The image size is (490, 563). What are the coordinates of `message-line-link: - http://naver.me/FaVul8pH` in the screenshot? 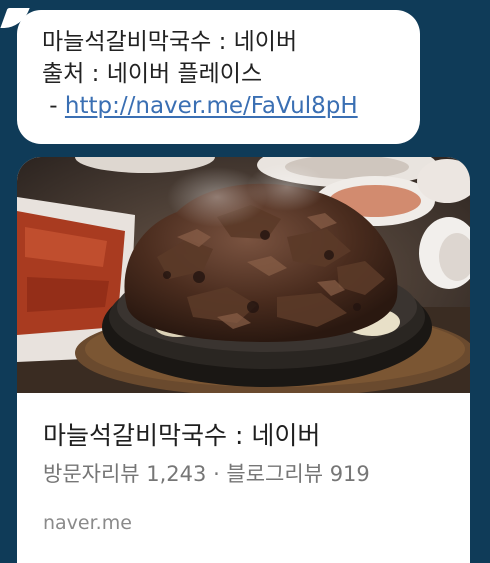 It's located at (221, 106).